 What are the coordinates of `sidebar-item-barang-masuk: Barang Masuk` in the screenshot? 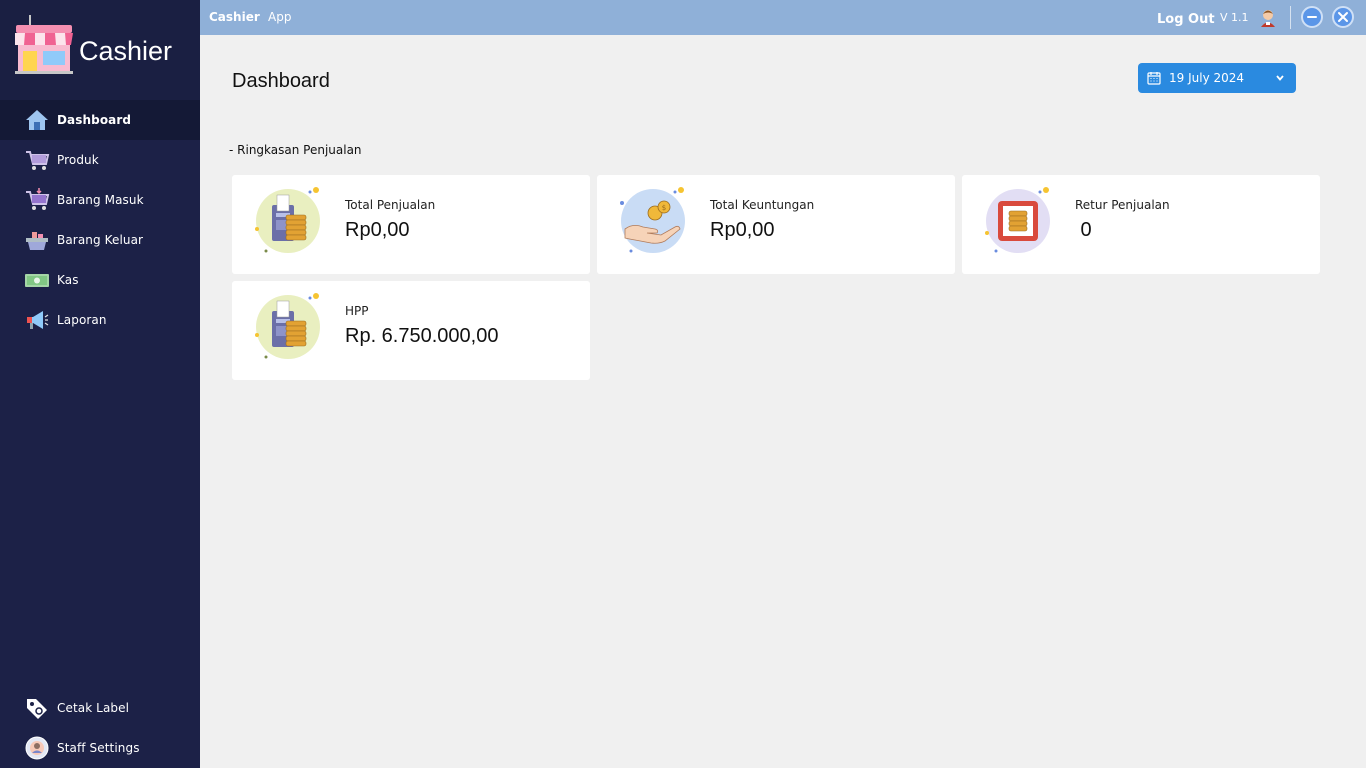 It's located at (100, 200).